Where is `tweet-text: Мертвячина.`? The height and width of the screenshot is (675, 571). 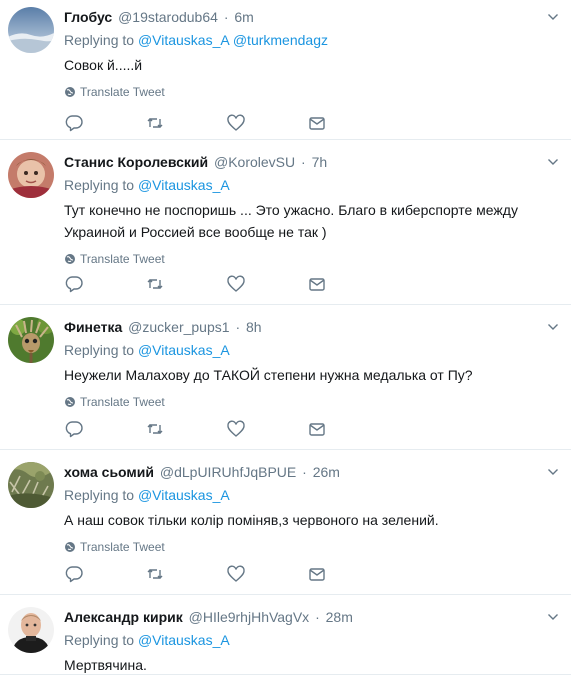 tweet-text: Мертвячина. is located at coordinates (105, 665).